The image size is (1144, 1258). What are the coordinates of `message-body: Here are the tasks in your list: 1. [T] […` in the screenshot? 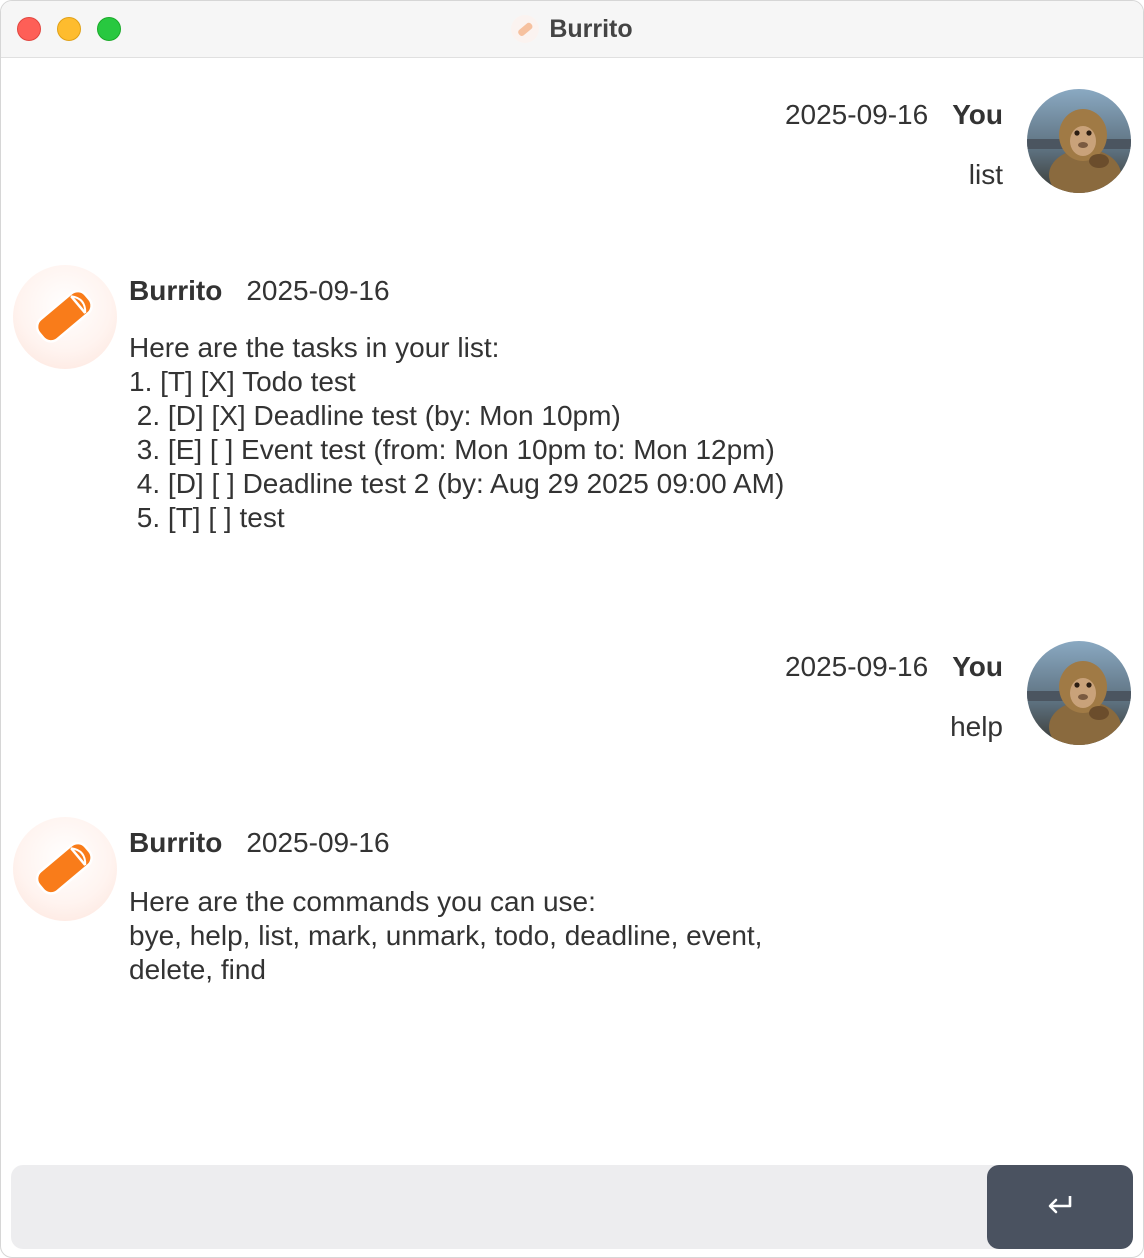 It's located at (456, 433).